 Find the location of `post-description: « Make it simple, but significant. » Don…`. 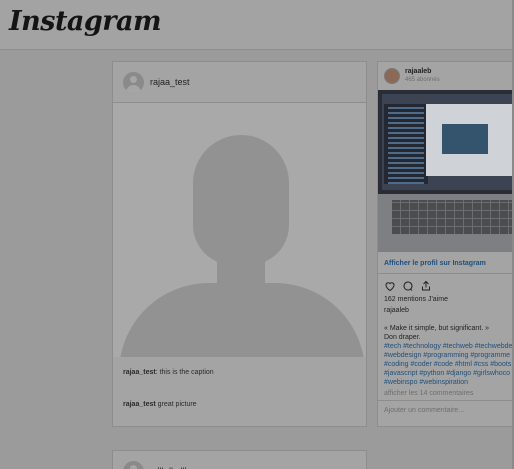

post-description: « Make it simple, but significant. » Don… is located at coordinates (446, 355).